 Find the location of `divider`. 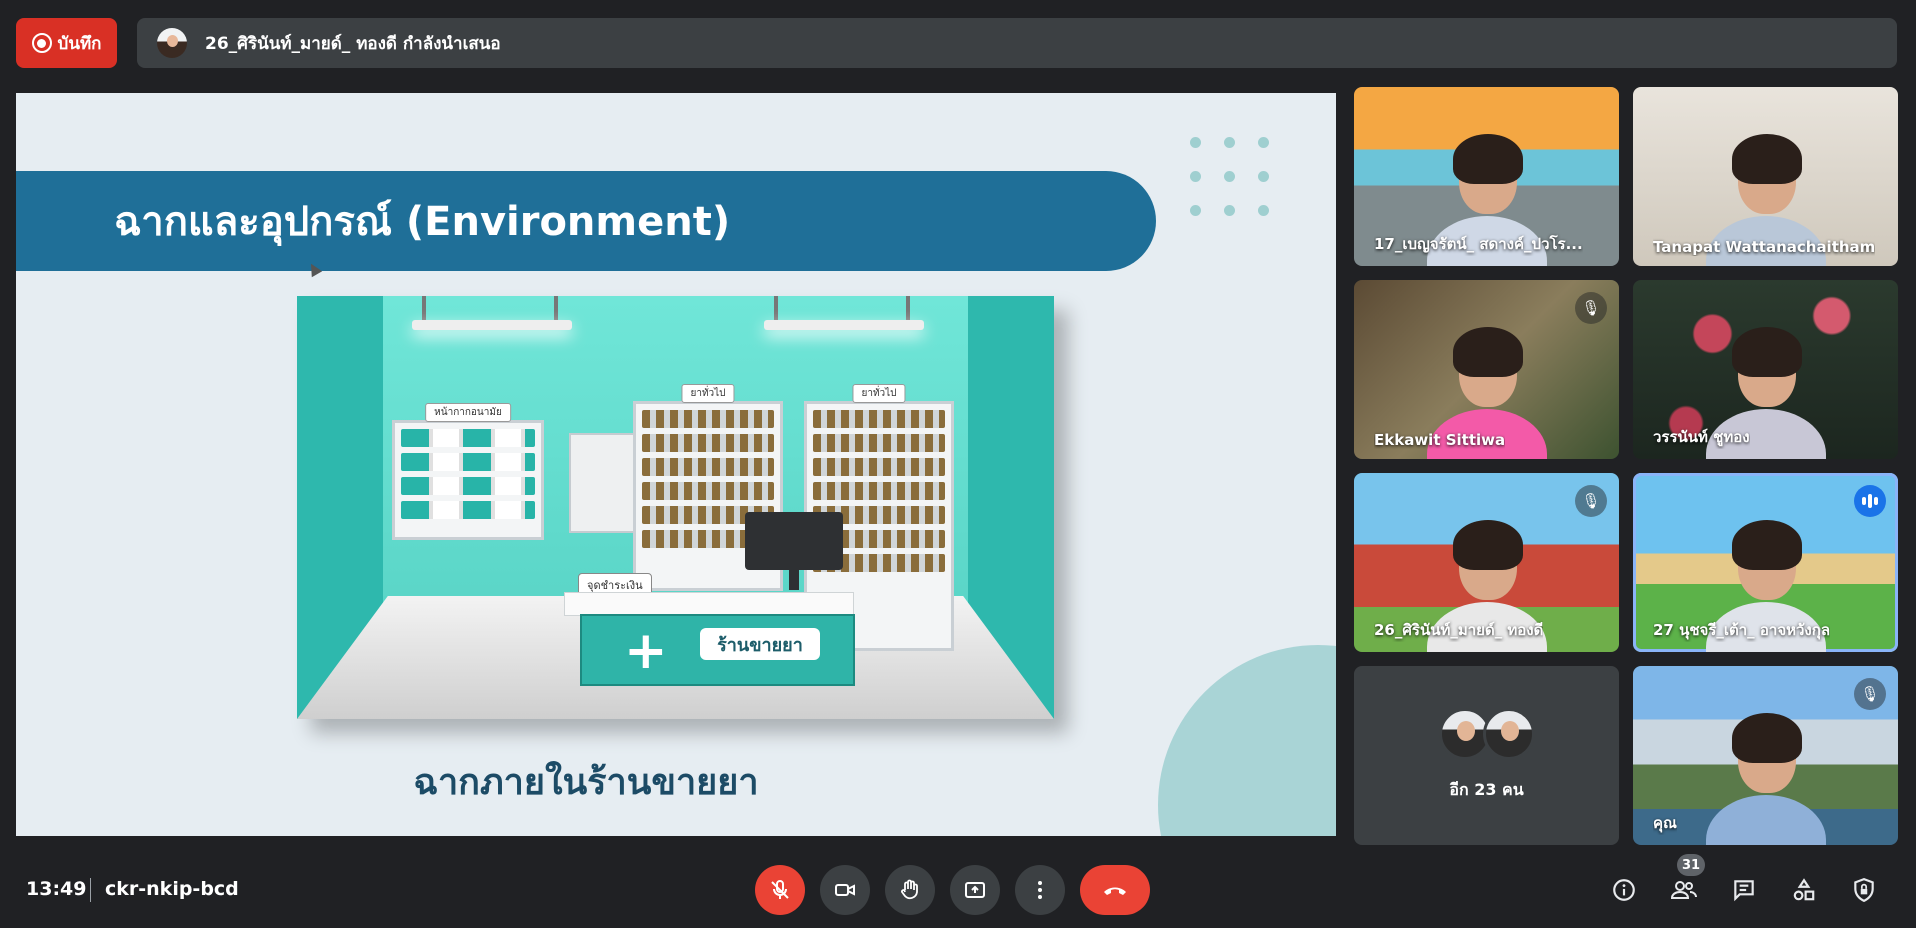

divider is located at coordinates (90, 890).